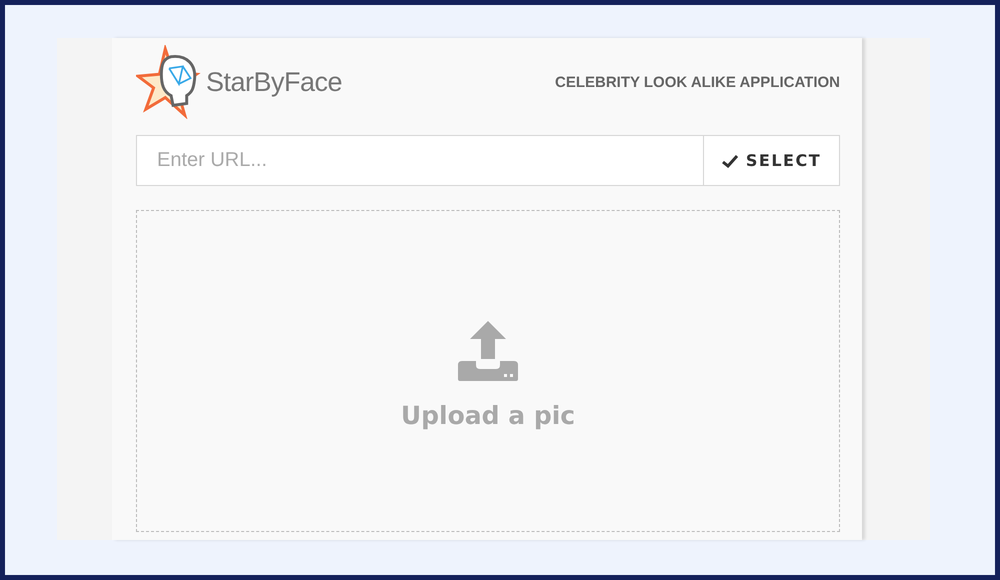 This screenshot has width=1000, height=580. What do you see at coordinates (488, 350) in the screenshot?
I see `upload-icon` at bounding box center [488, 350].